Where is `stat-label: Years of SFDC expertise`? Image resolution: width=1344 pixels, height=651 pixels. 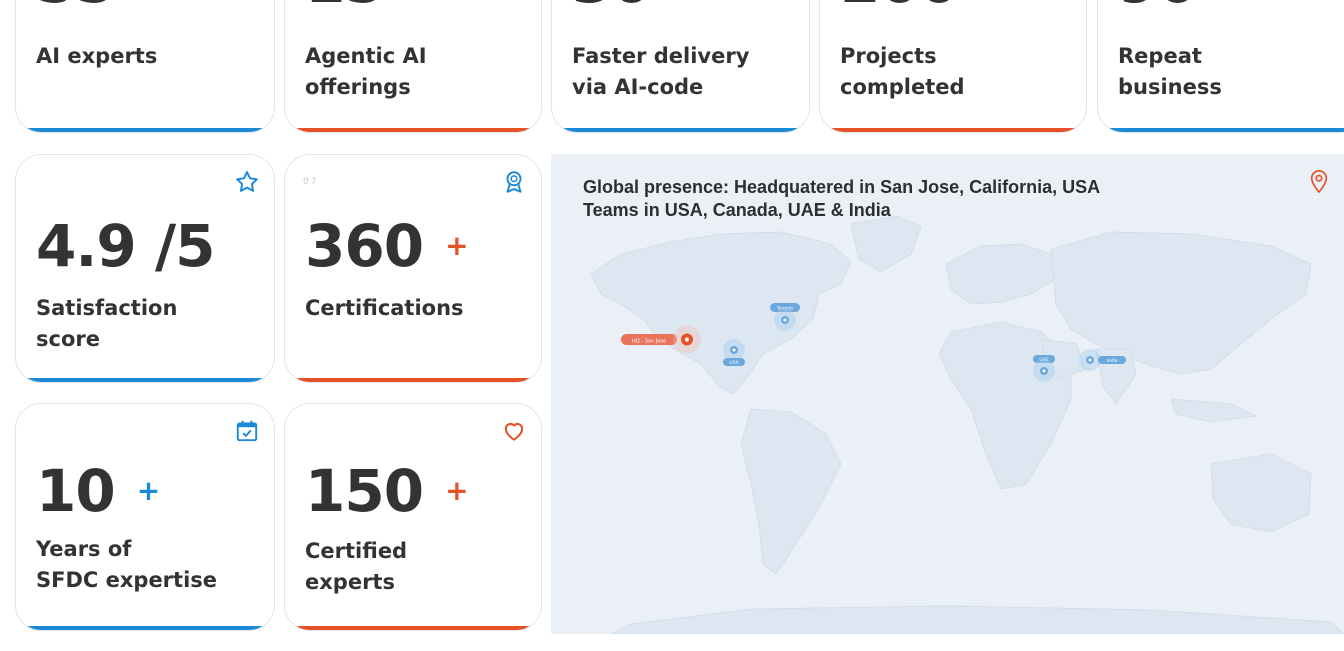 stat-label: Years of SFDC expertise is located at coordinates (127, 564).